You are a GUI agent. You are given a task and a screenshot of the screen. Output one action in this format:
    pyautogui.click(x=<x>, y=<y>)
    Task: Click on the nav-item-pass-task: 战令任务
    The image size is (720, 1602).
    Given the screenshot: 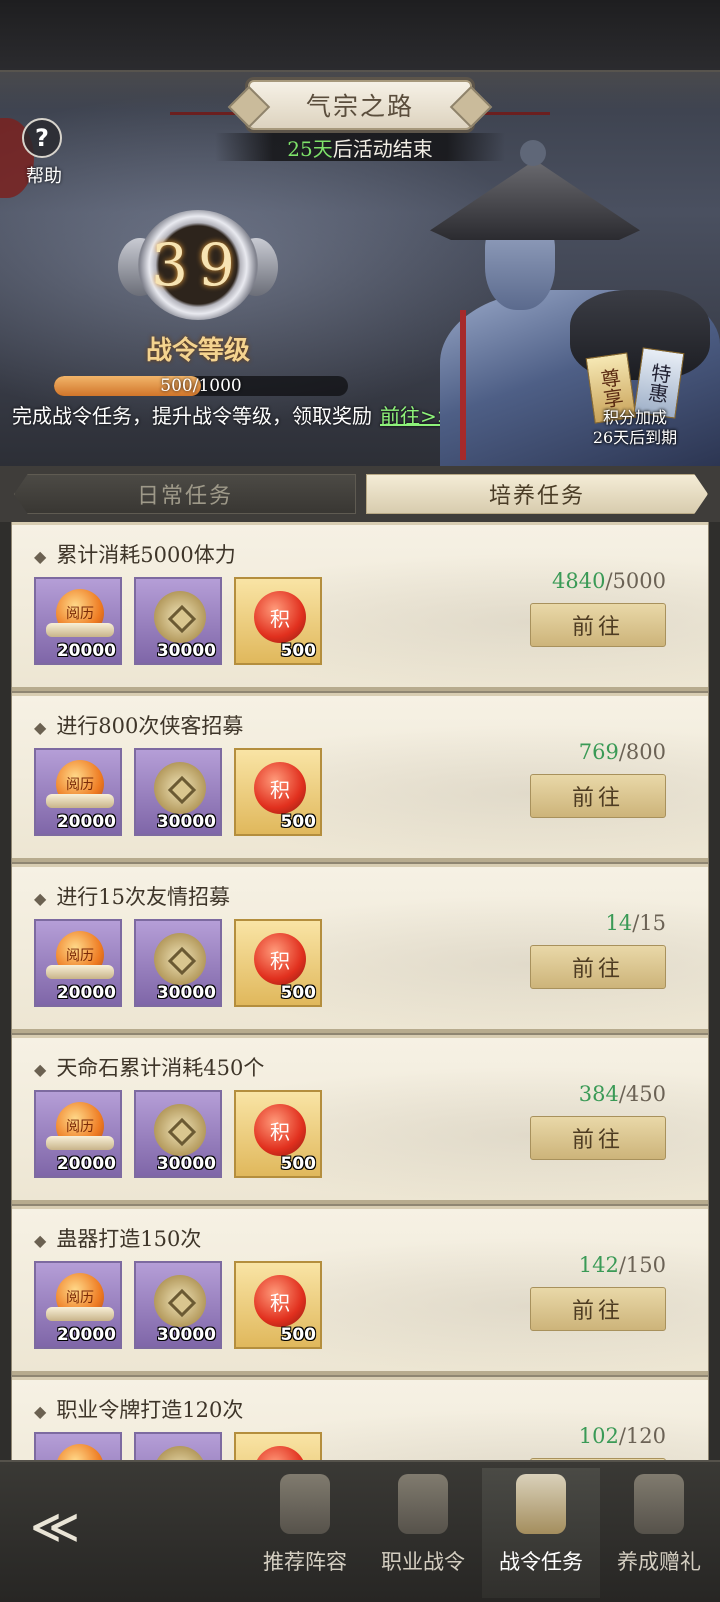 What is the action you would take?
    pyautogui.click(x=541, y=1533)
    